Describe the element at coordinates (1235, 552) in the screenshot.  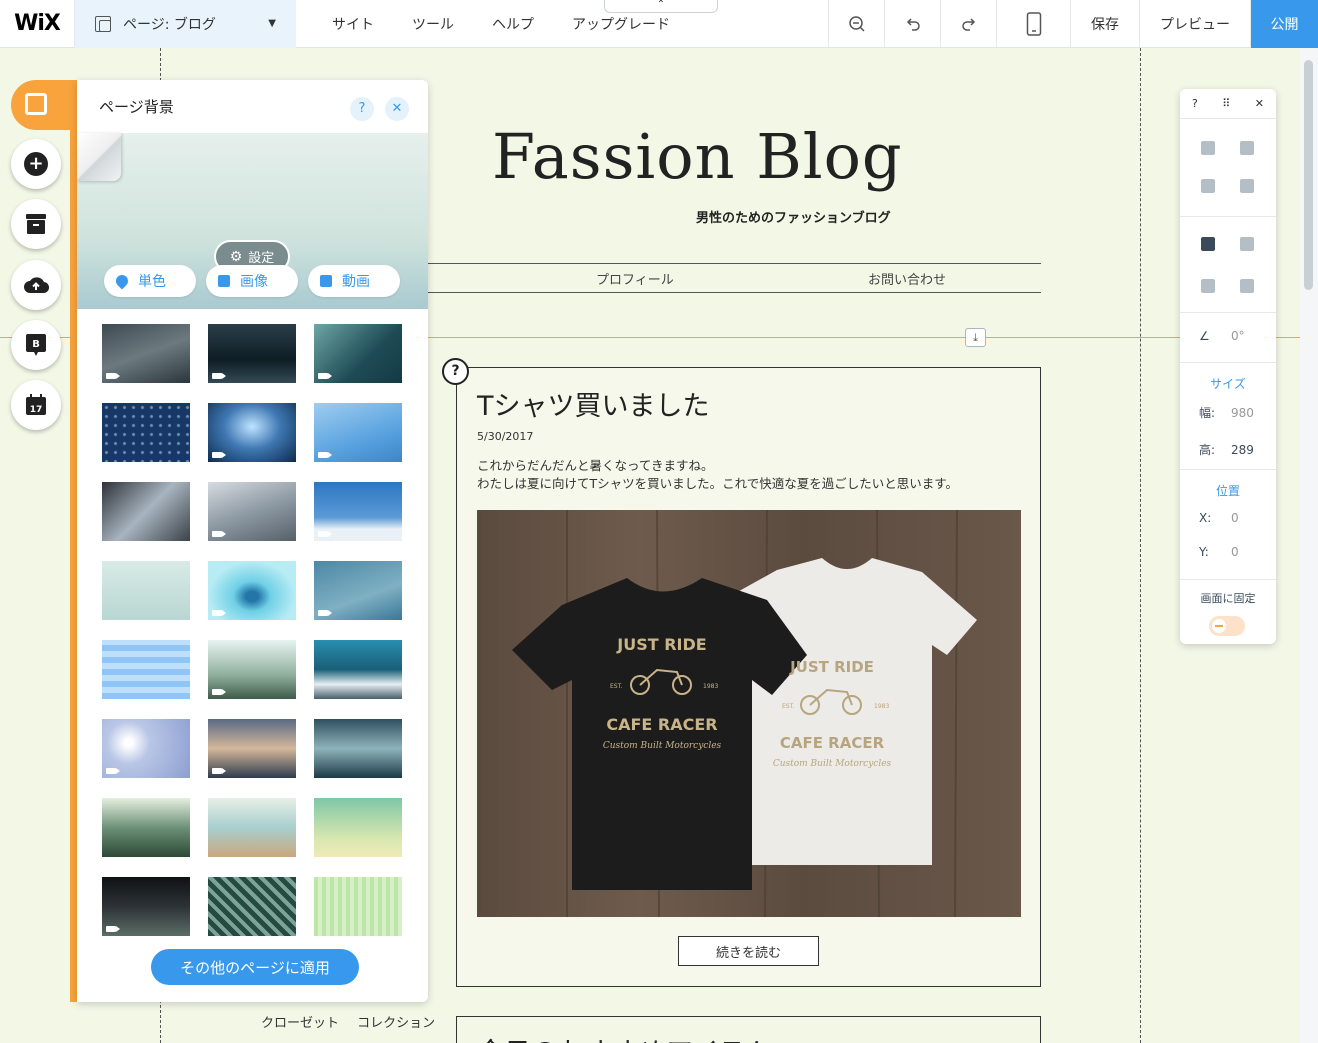
I see `y-input: 0` at that location.